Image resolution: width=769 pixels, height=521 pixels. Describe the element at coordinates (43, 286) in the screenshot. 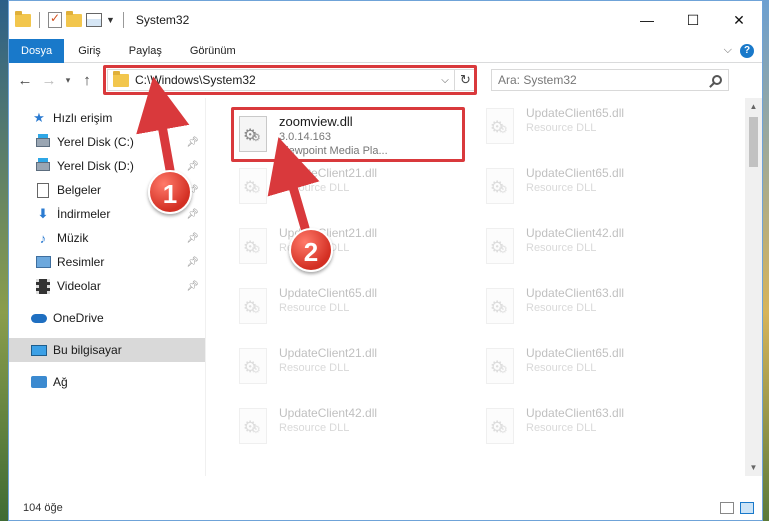

I see `videos-icon` at that location.